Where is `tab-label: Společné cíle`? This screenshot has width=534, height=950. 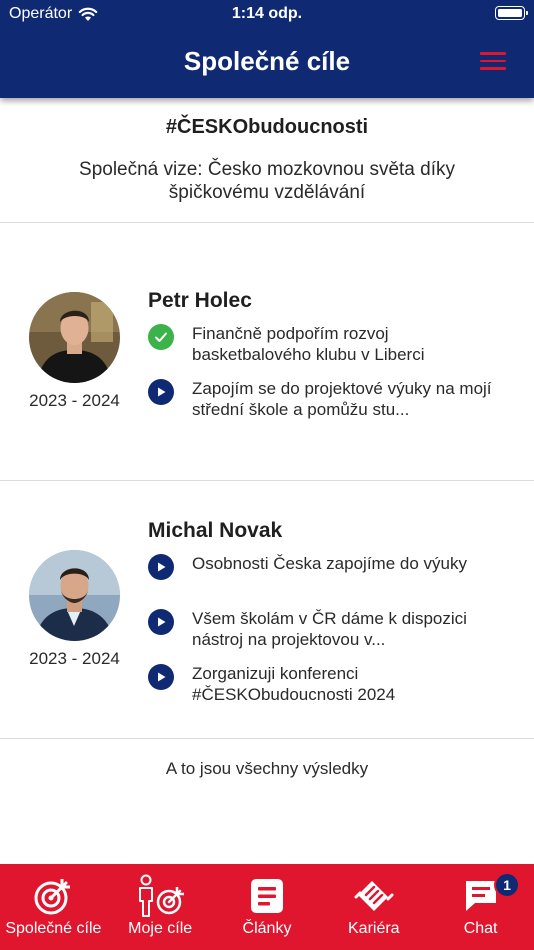
tab-label: Společné cíle is located at coordinates (53, 928).